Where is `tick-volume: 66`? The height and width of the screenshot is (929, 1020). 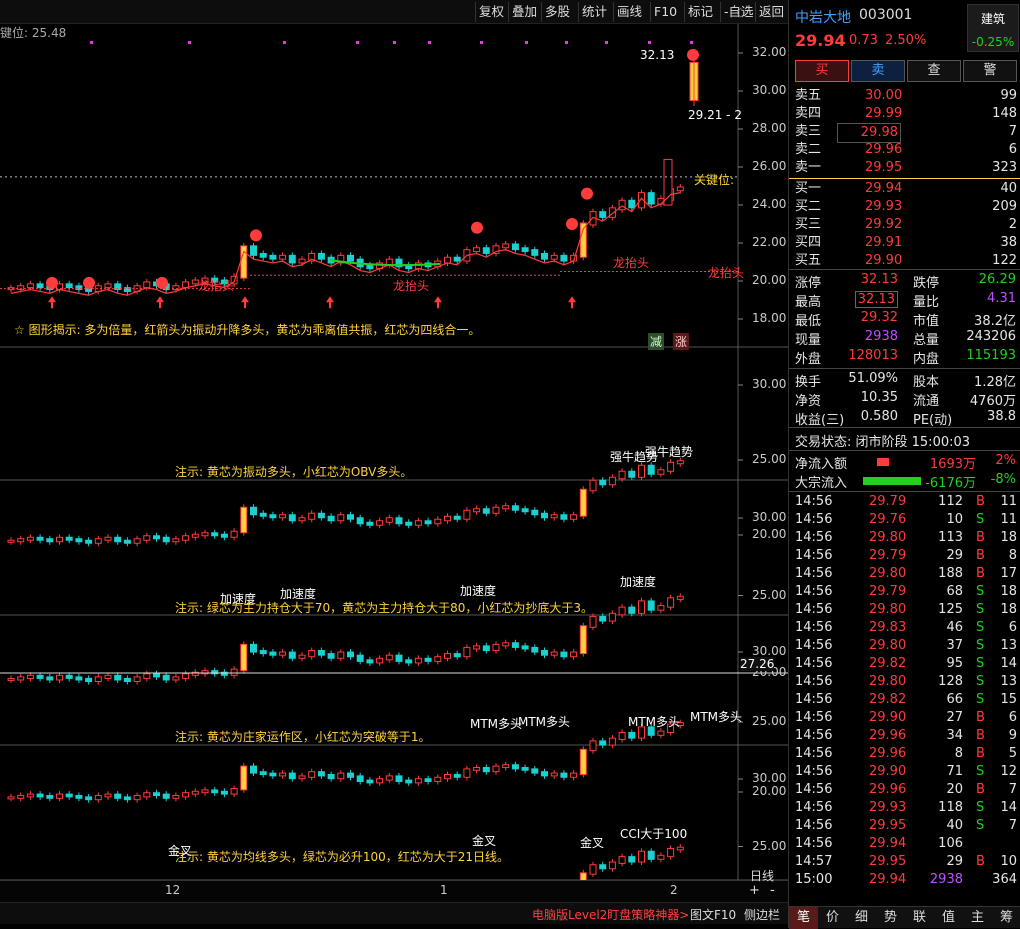 tick-volume: 66 is located at coordinates (954, 699).